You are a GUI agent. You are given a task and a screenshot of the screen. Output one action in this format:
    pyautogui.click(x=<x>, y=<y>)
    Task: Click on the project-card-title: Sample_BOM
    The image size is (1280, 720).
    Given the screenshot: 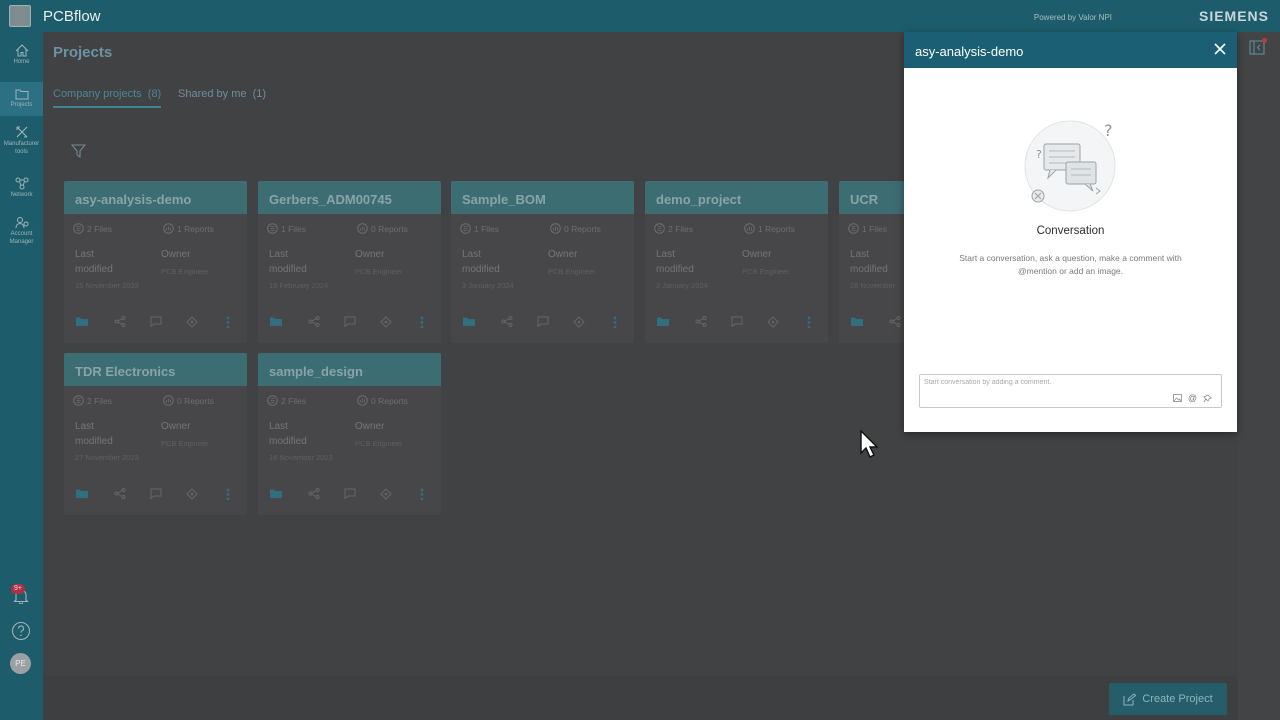 What is the action you would take?
    pyautogui.click(x=542, y=197)
    